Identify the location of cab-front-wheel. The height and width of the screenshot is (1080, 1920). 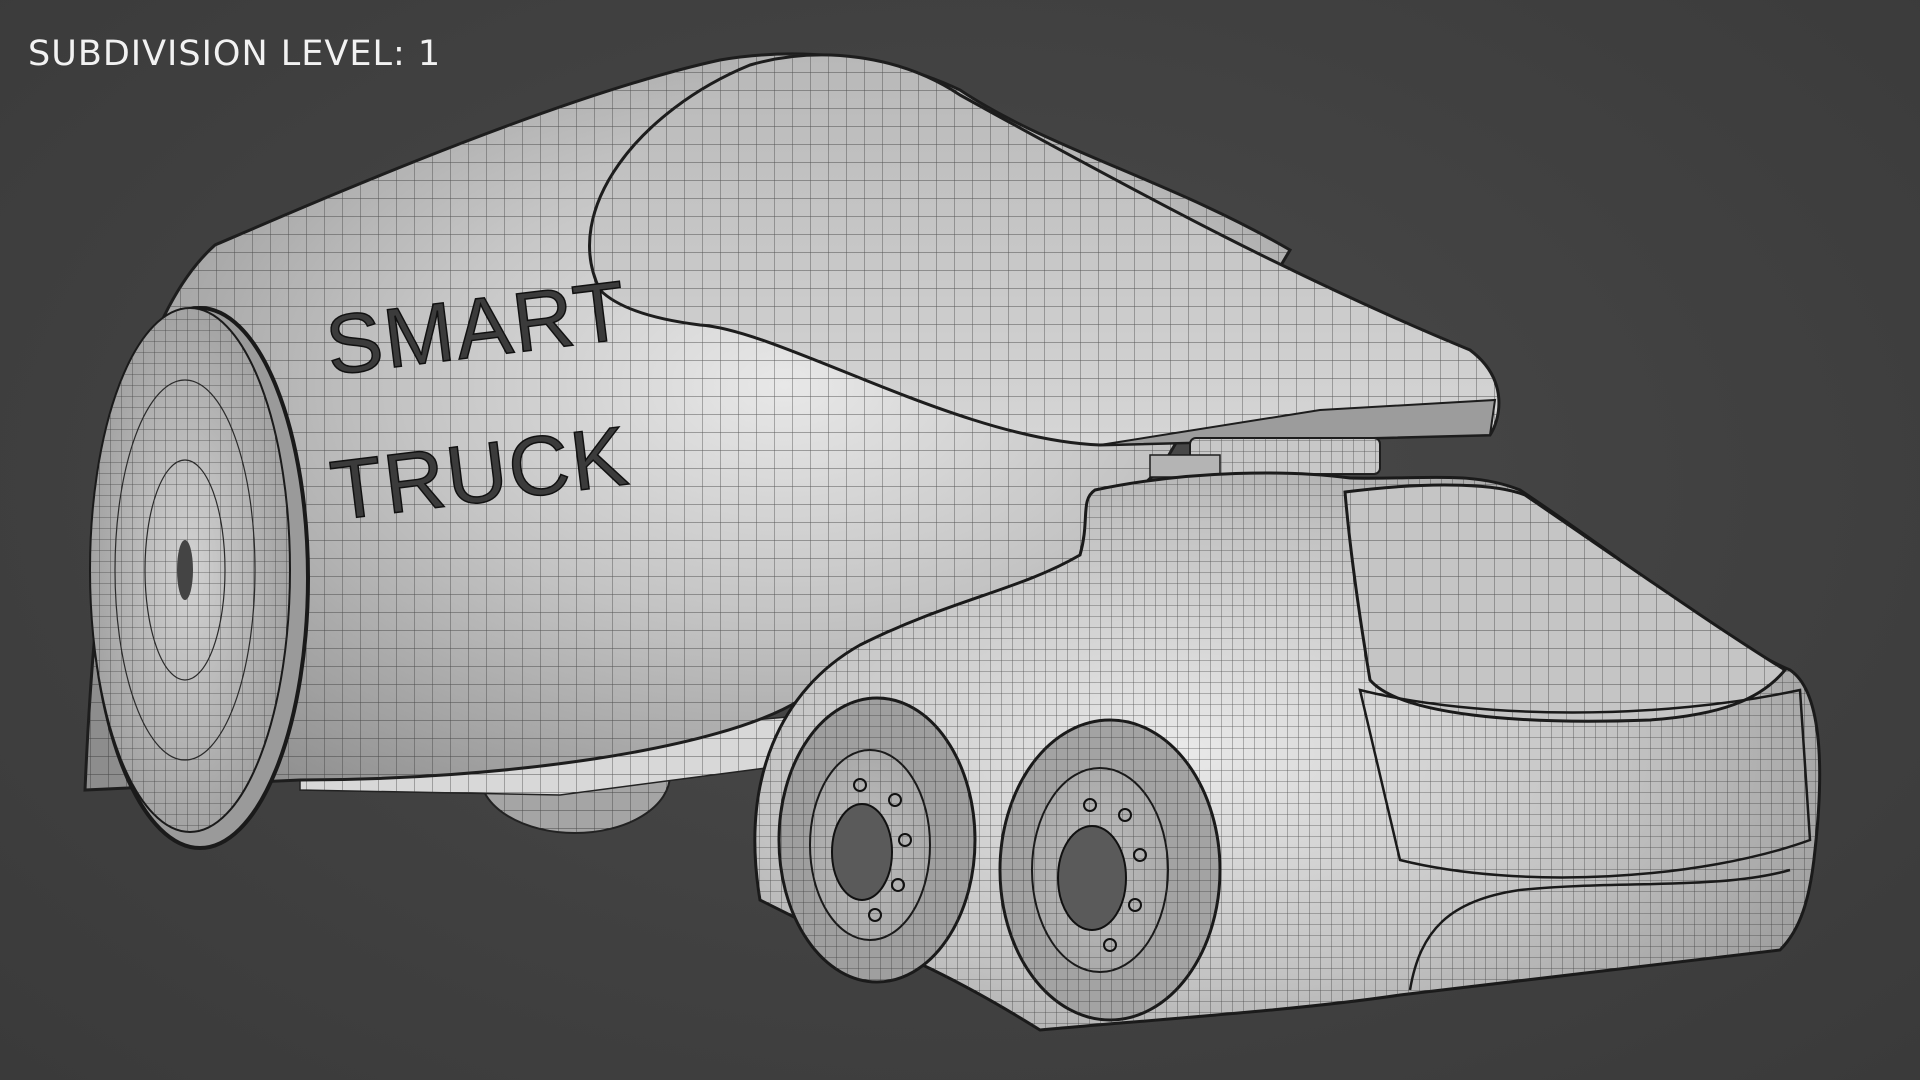
(1110, 870).